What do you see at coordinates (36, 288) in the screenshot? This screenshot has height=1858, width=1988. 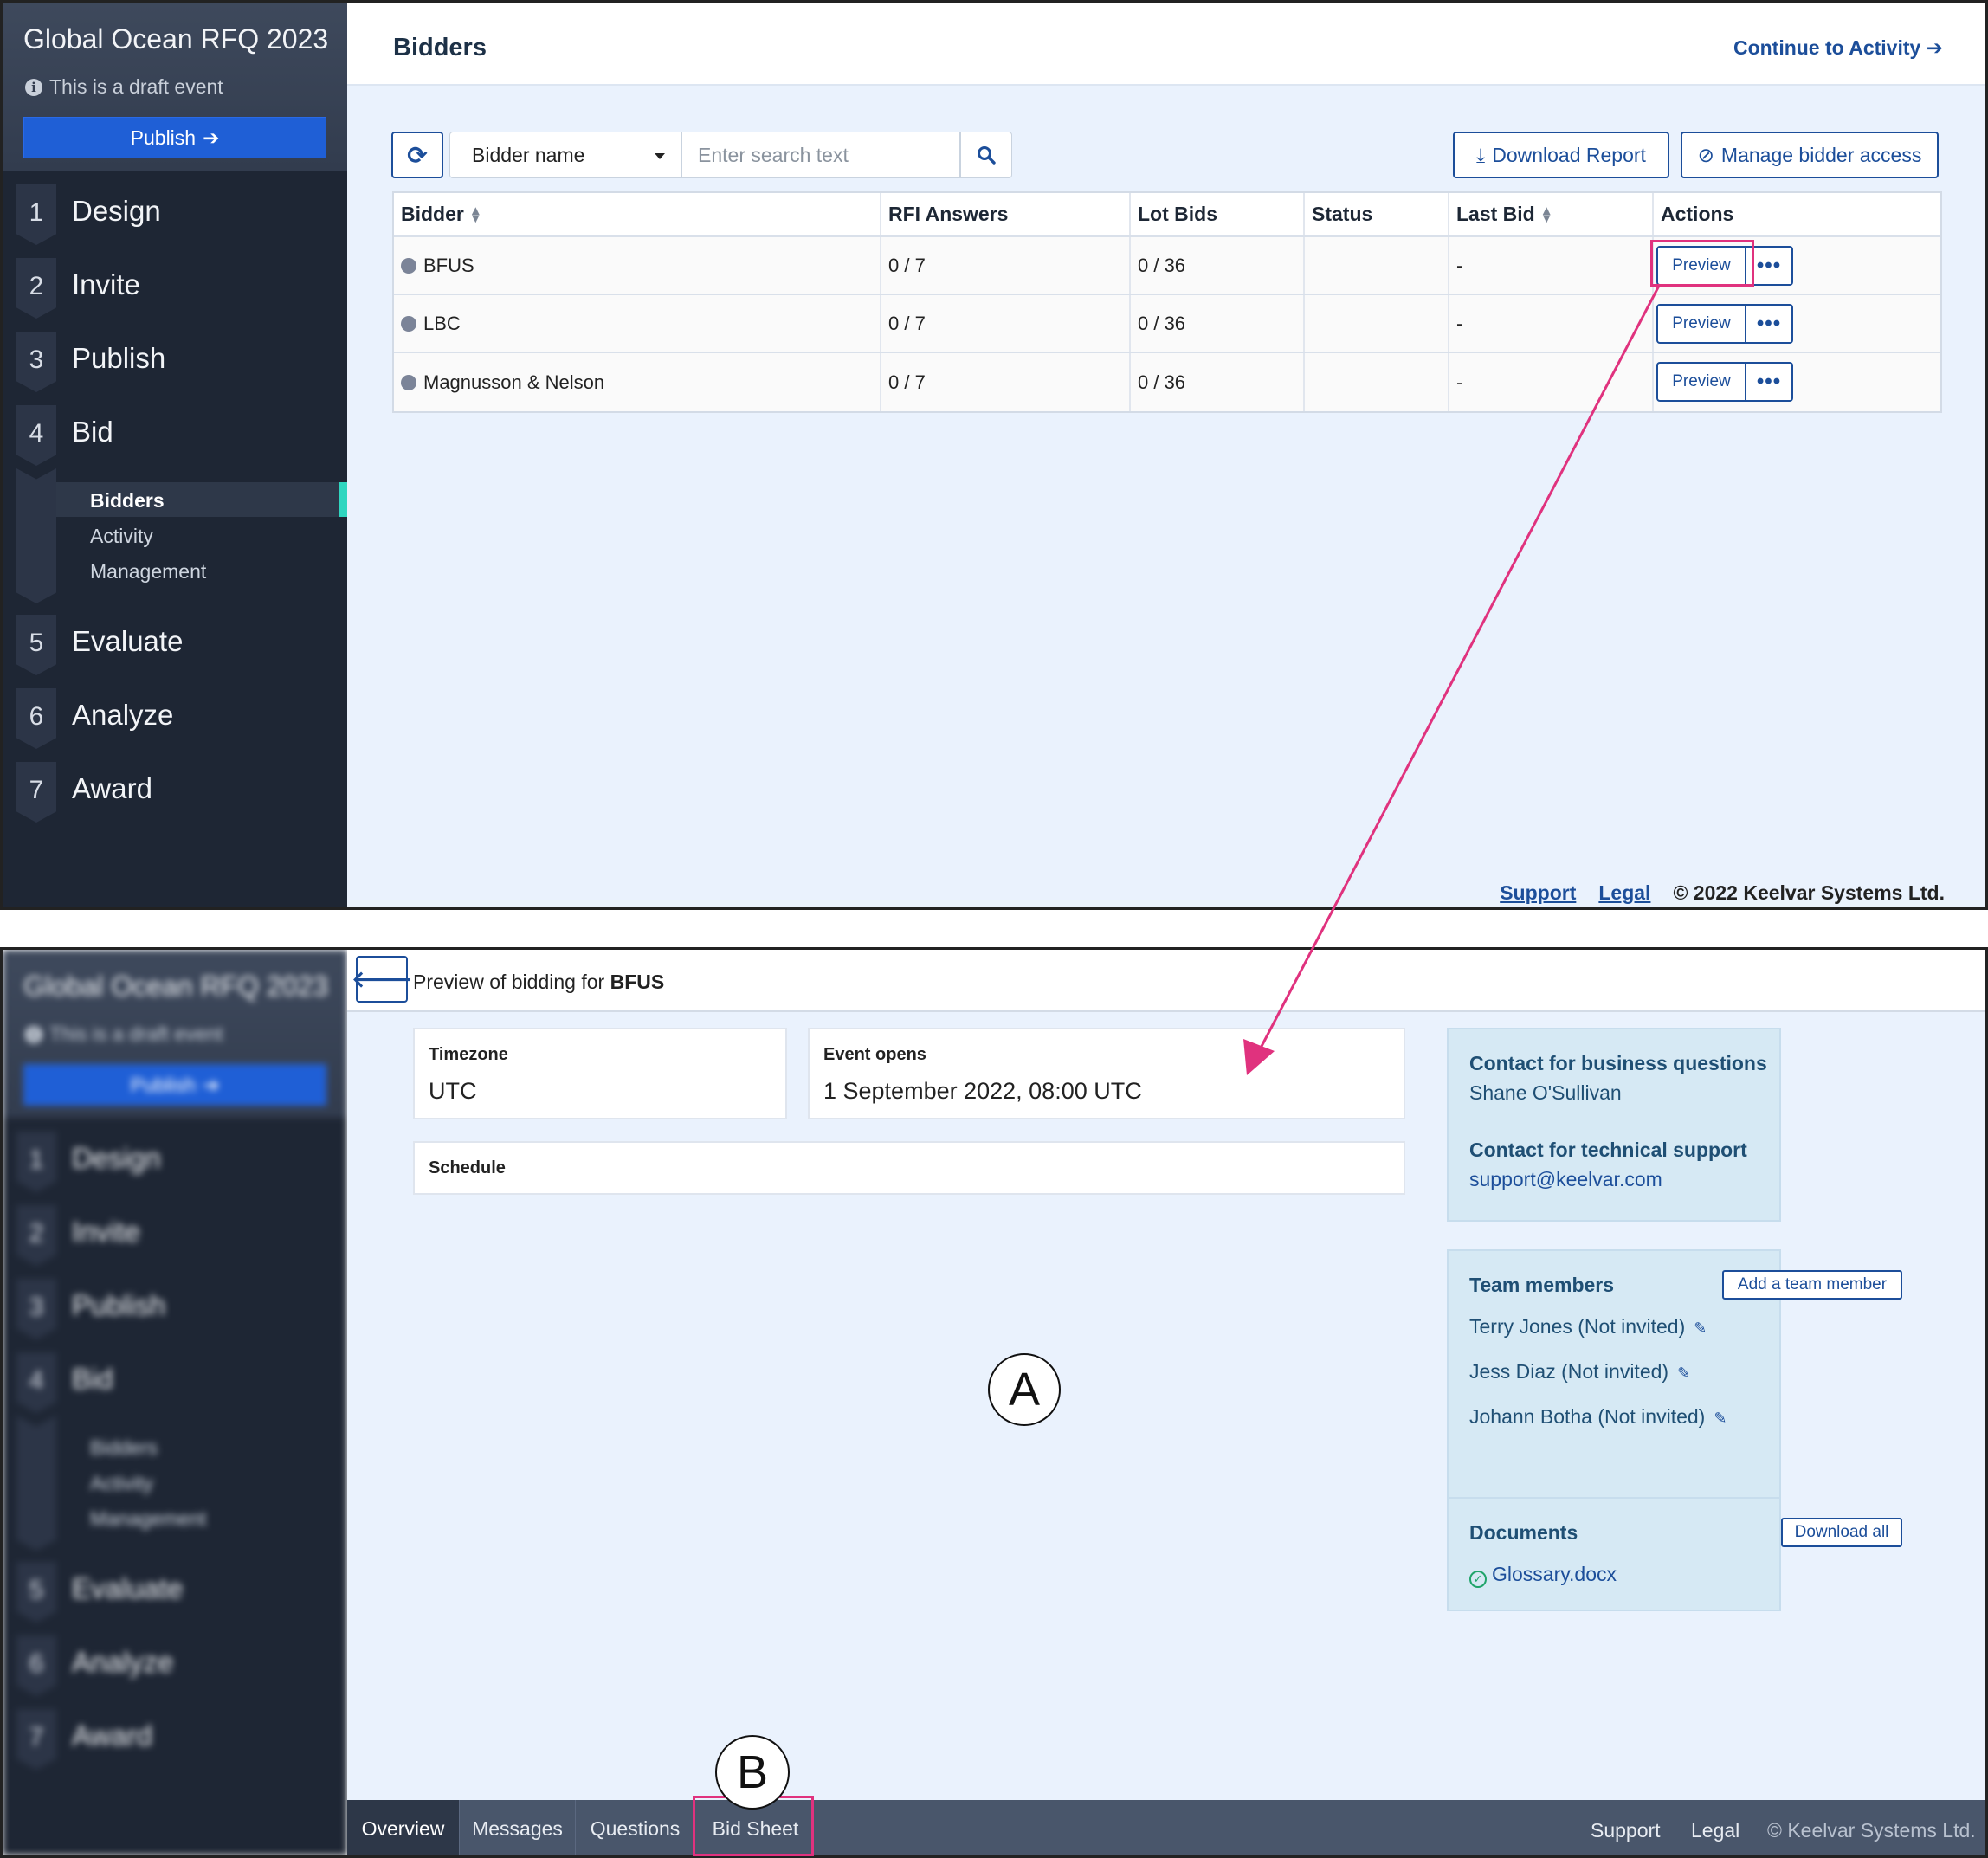 I see `step-number: 2` at bounding box center [36, 288].